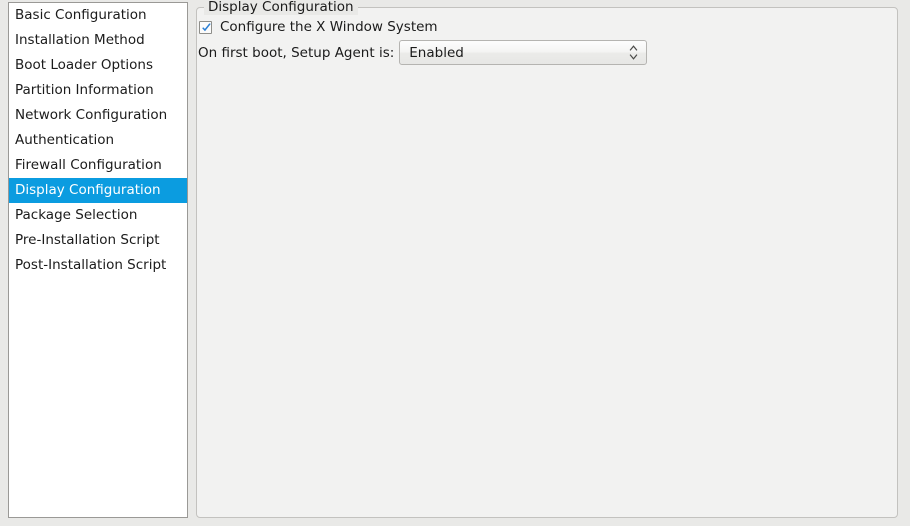 Image resolution: width=910 pixels, height=526 pixels. Describe the element at coordinates (98, 165) in the screenshot. I see `sidebar-item-firewall-configuration: Firewall Configuration` at that location.